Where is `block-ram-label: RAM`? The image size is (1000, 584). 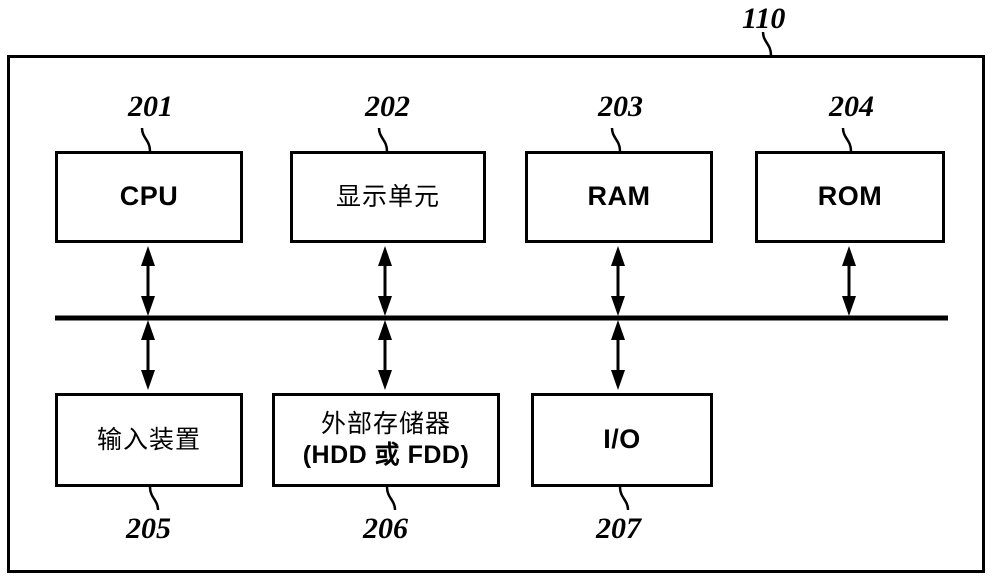
block-ram-label: RAM is located at coordinates (619, 196).